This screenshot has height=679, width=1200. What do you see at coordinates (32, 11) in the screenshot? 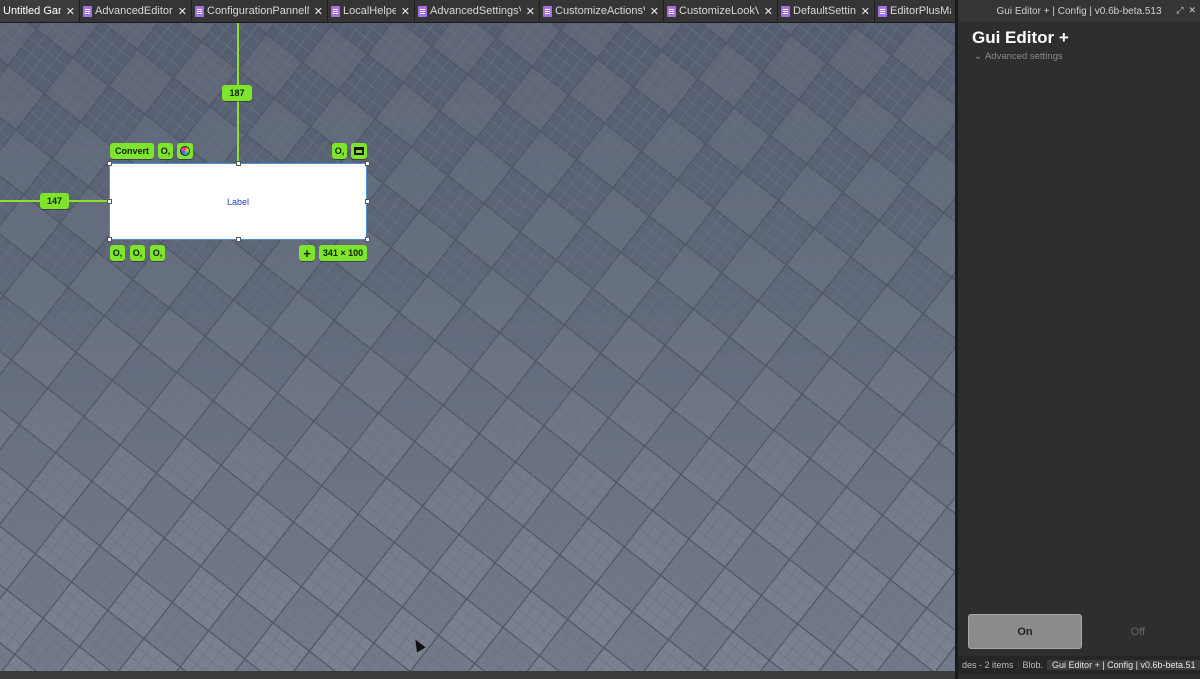
I see `tab-label: Untitled Game` at bounding box center [32, 11].